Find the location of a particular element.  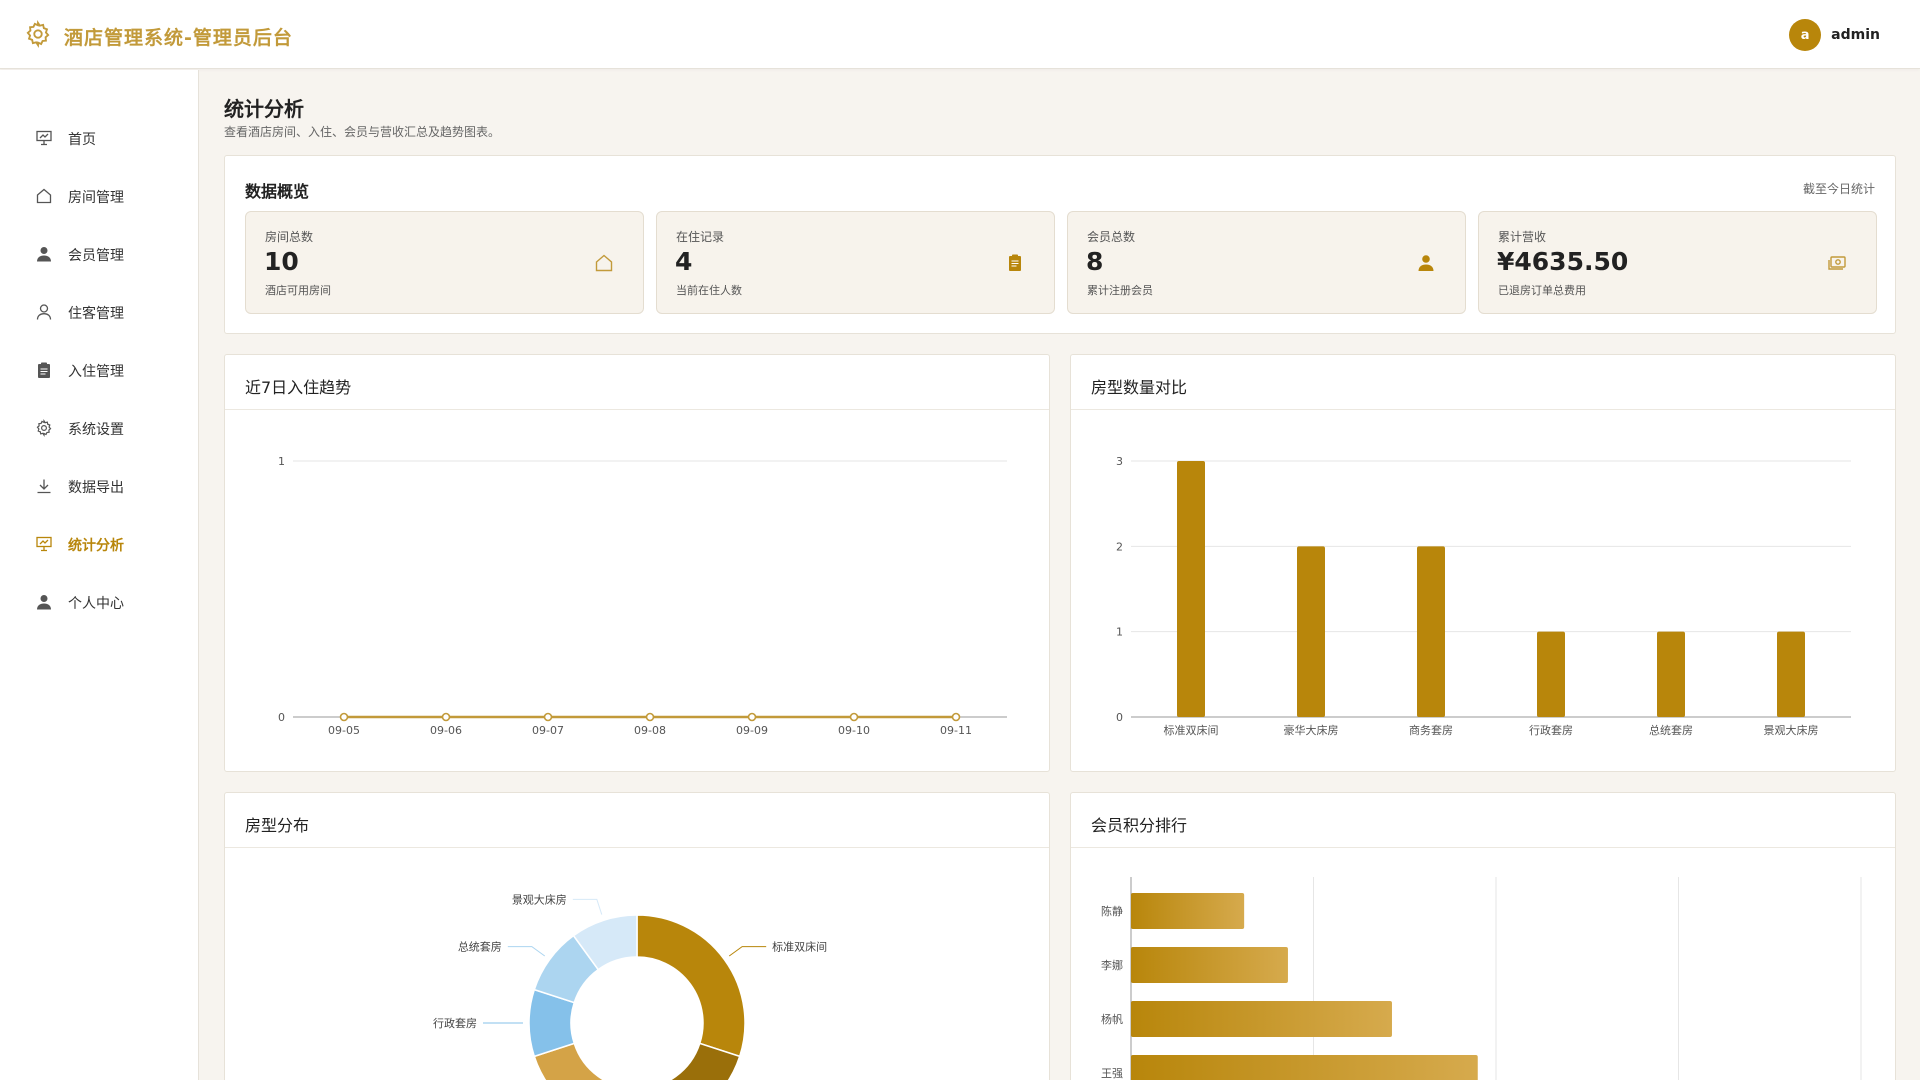

sidebar-item-members: 会员管理 is located at coordinates (99, 254).